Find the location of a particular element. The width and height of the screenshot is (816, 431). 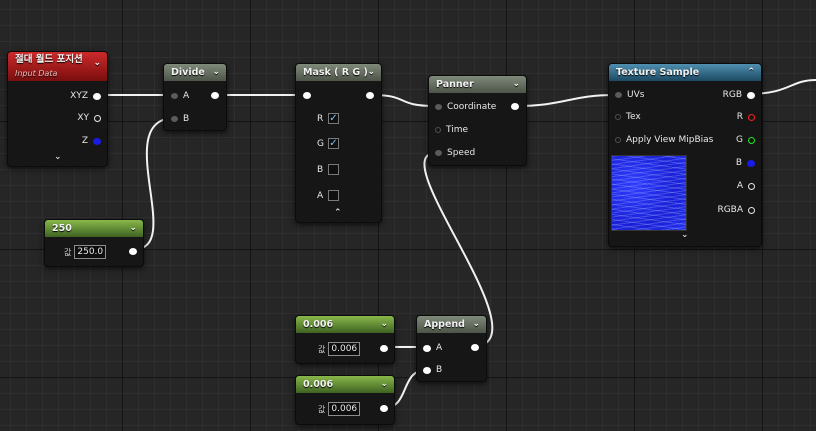

value-row: 값 0.006 is located at coordinates (339, 409).